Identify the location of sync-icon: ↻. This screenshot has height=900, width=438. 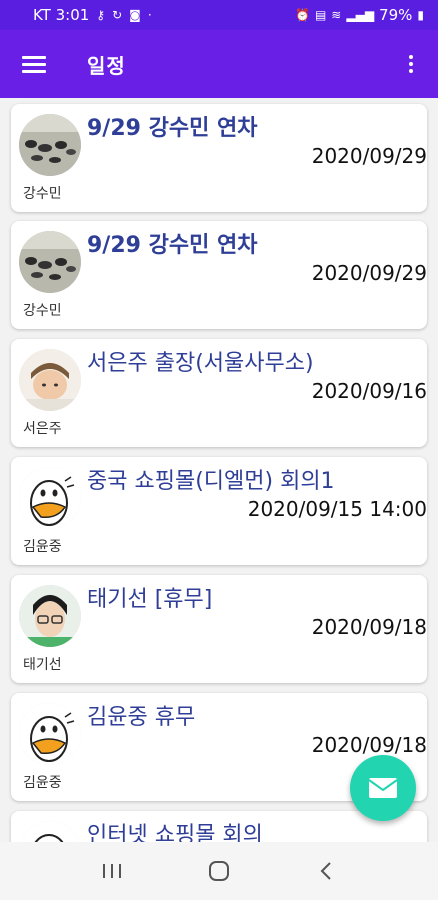
(117, 15).